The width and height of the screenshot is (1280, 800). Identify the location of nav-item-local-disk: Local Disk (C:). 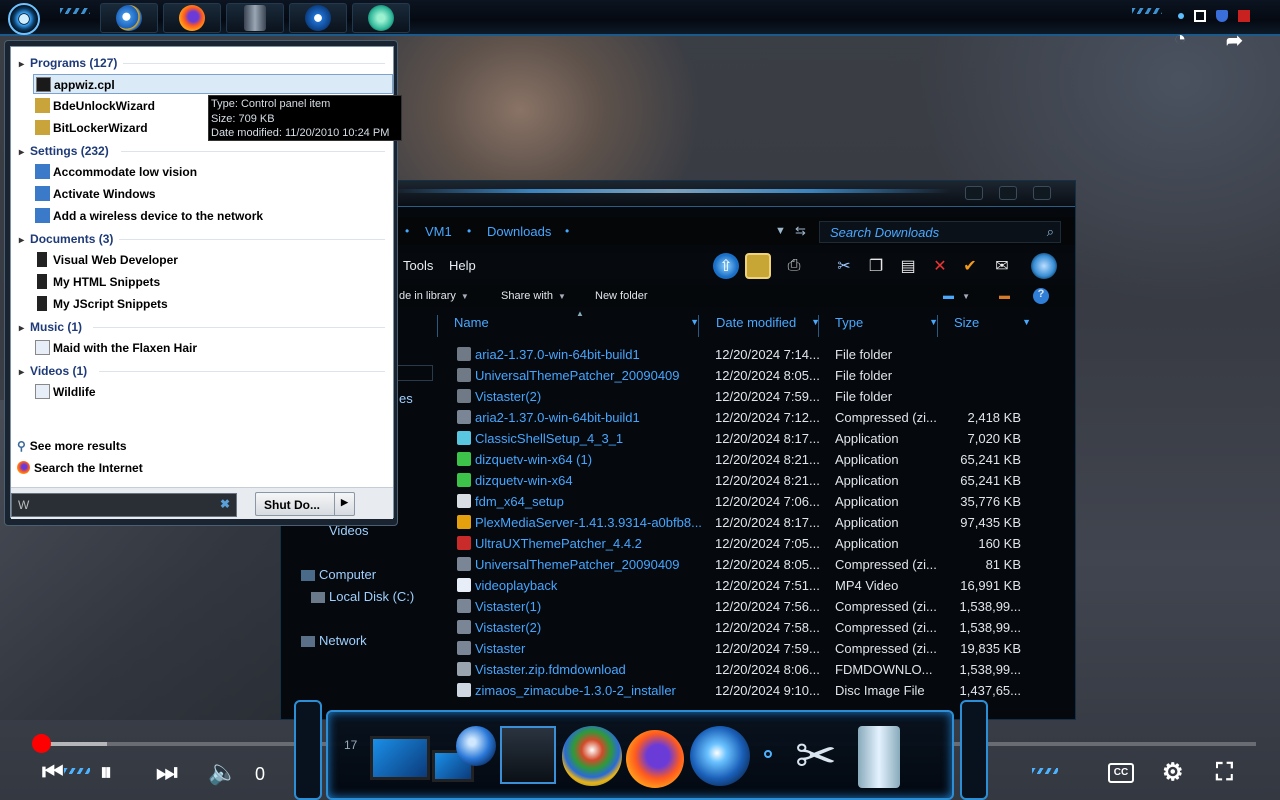
(362, 596).